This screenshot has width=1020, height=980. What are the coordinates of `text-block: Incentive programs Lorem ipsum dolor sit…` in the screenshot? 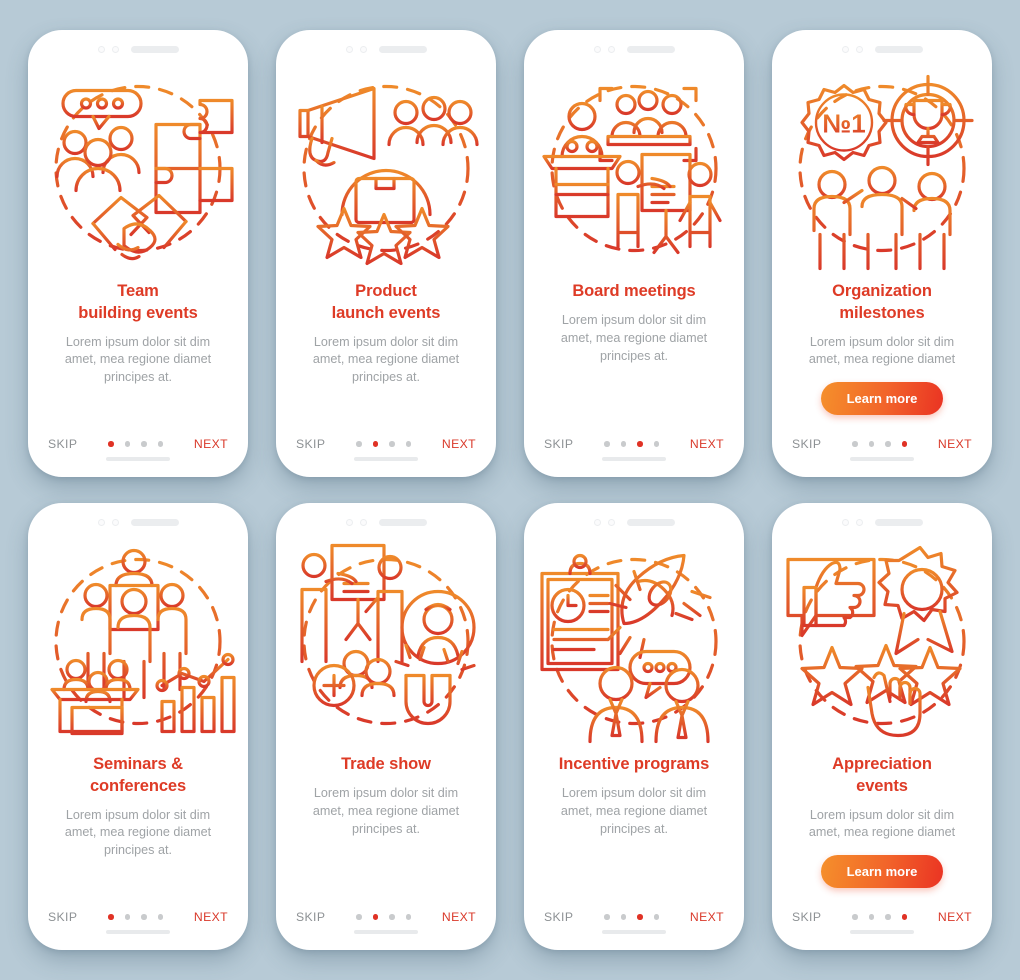 It's located at (634, 829).